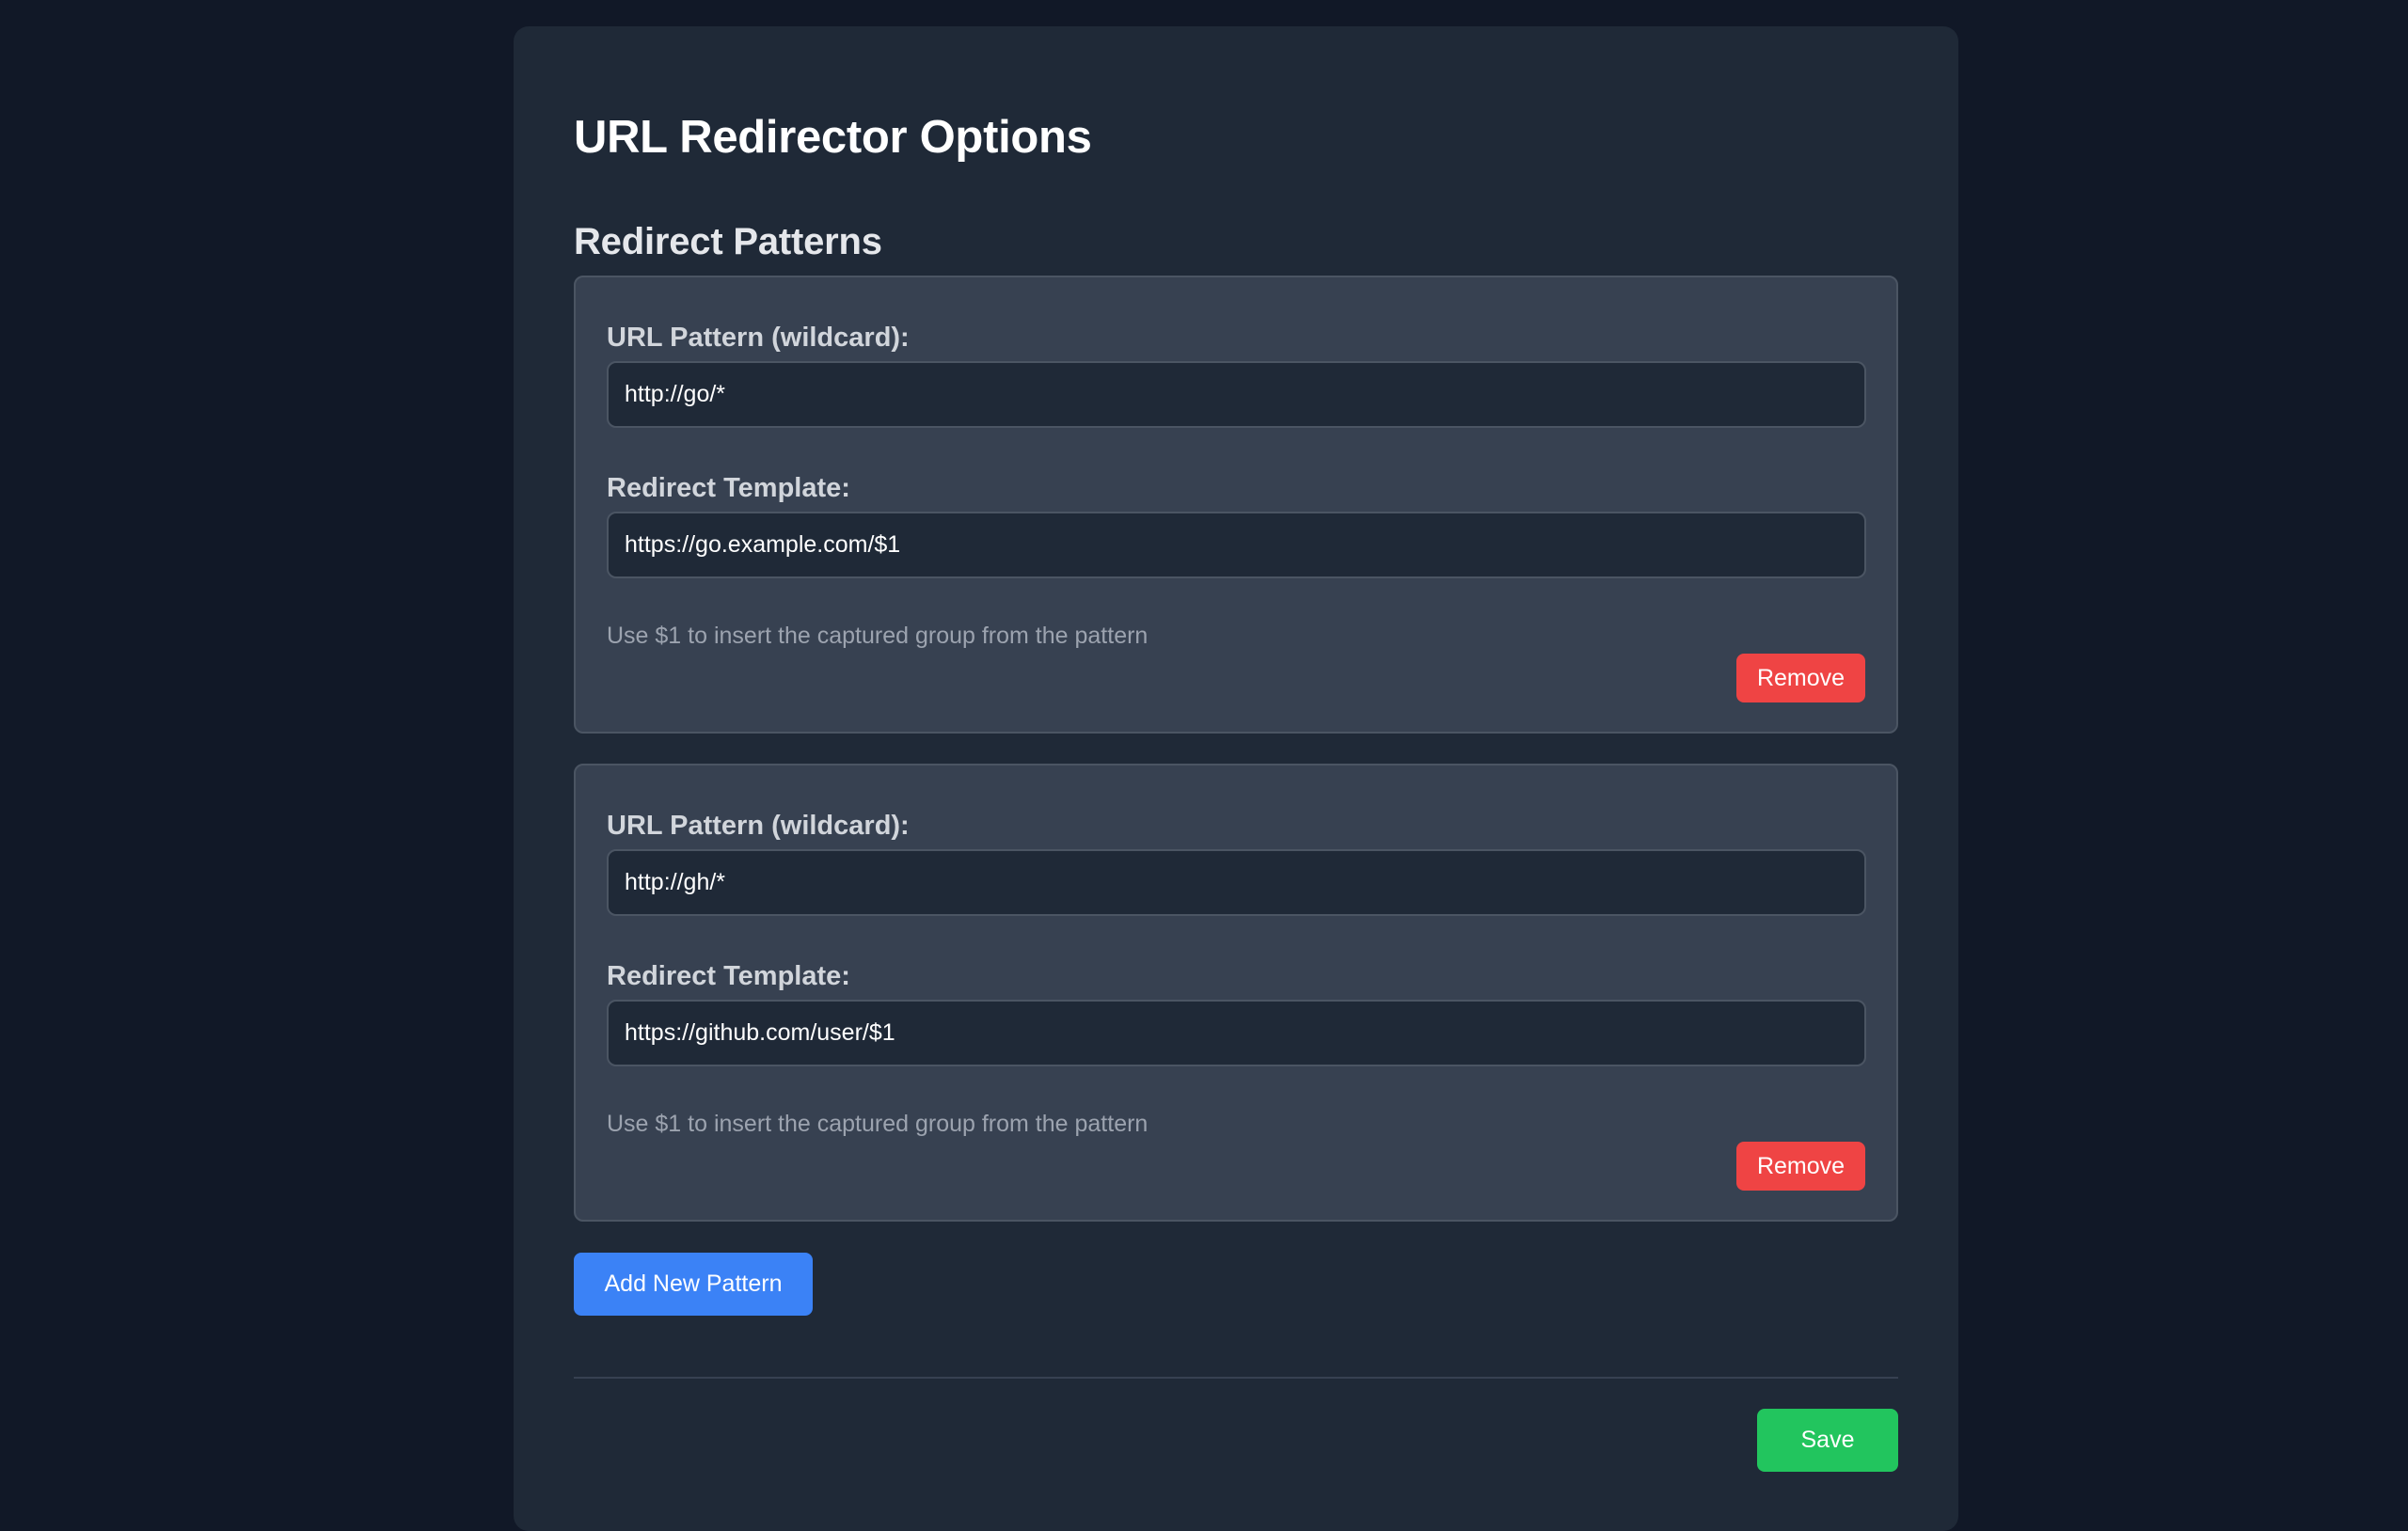 Image resolution: width=2408 pixels, height=1531 pixels. Describe the element at coordinates (833, 137) in the screenshot. I see `page-title: URL Redirector Options` at that location.